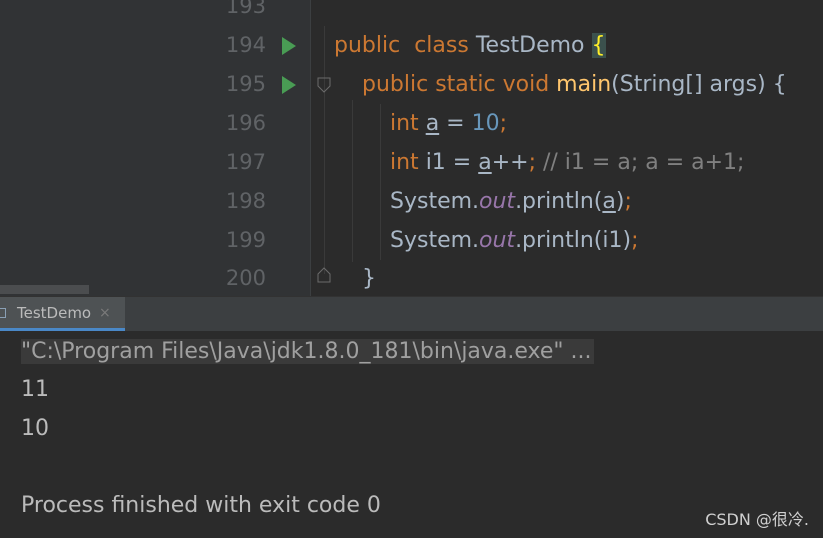 The width and height of the screenshot is (823, 538). Describe the element at coordinates (245, 162) in the screenshot. I see `line-number: 197` at that location.